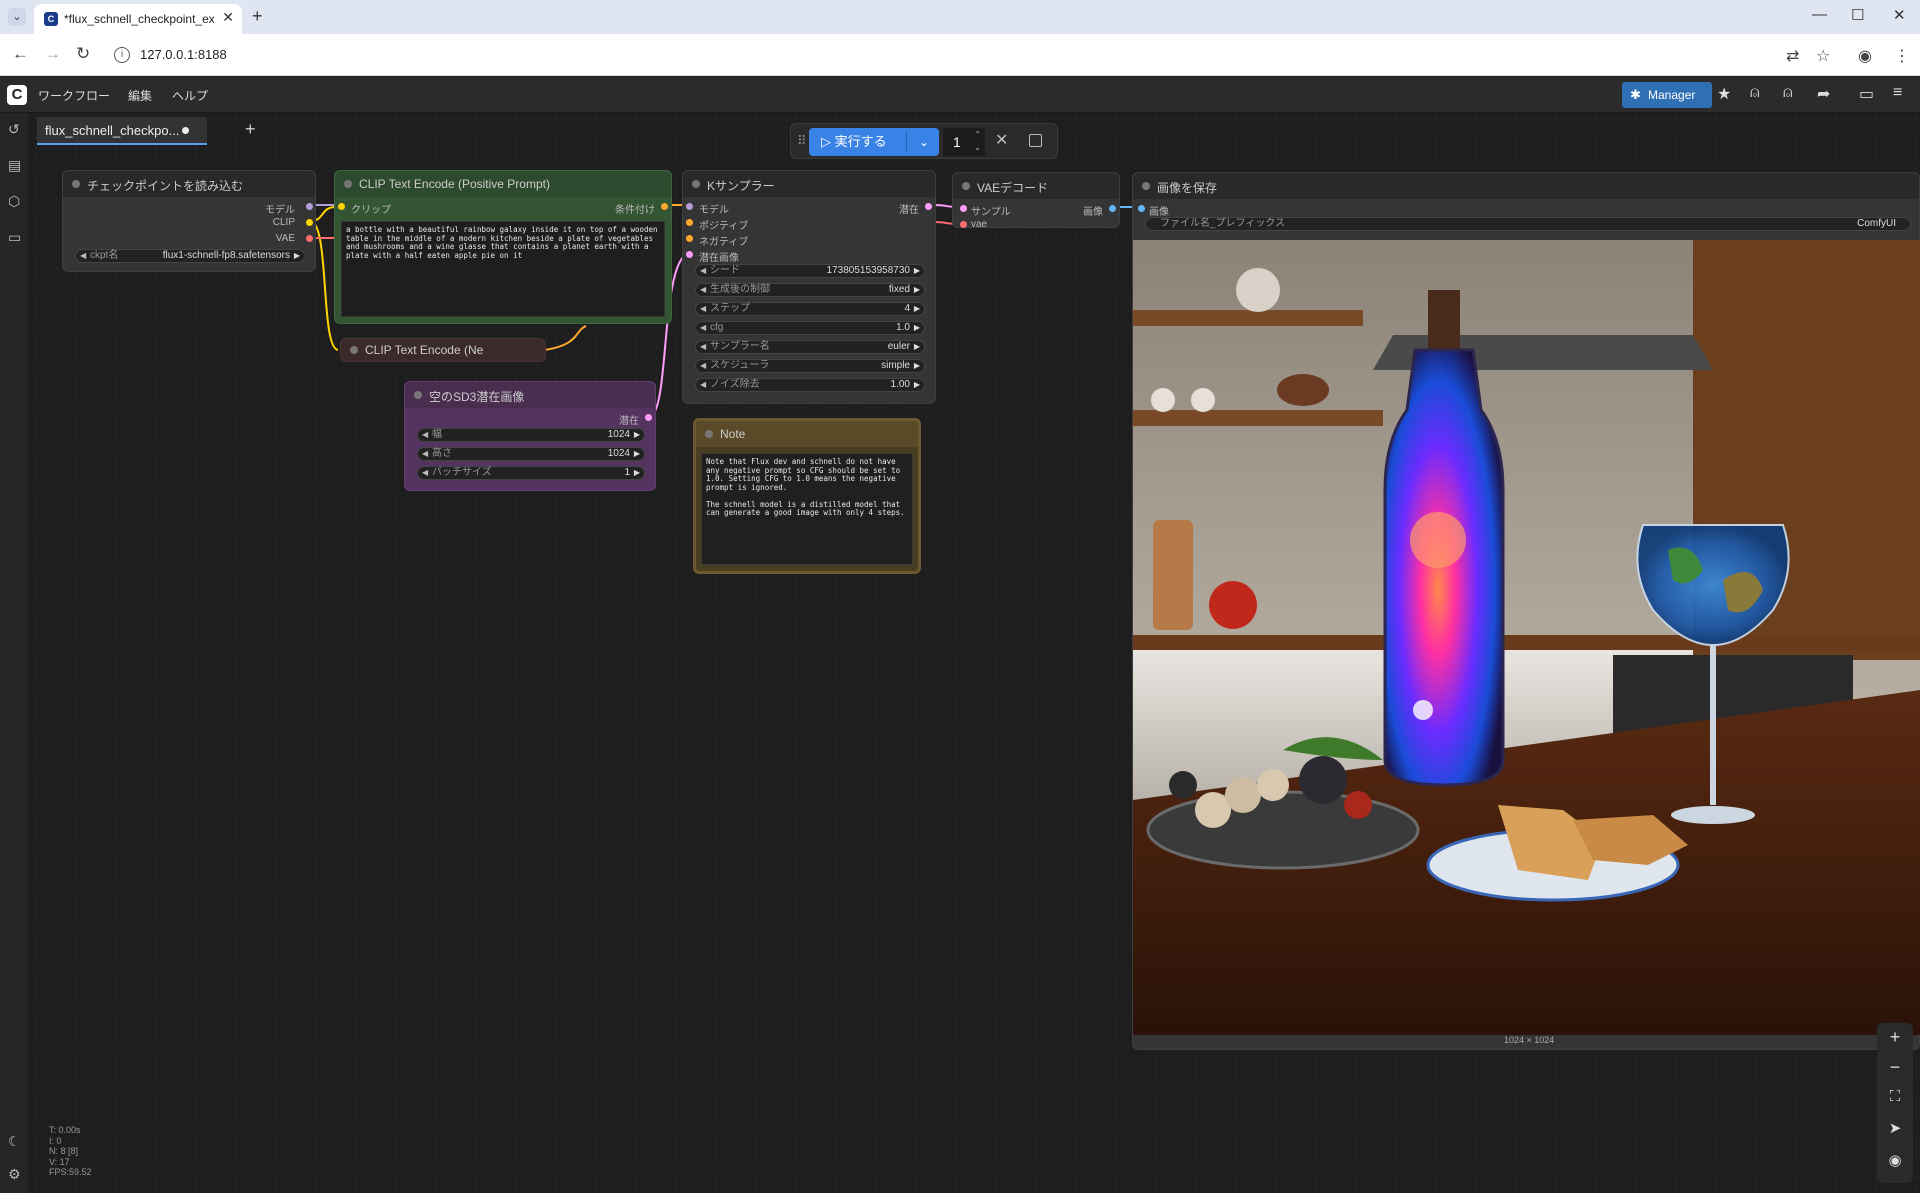 The width and height of the screenshot is (1920, 1193). What do you see at coordinates (1897, 93) in the screenshot?
I see `hamburger-menu-icon: ≡` at bounding box center [1897, 93].